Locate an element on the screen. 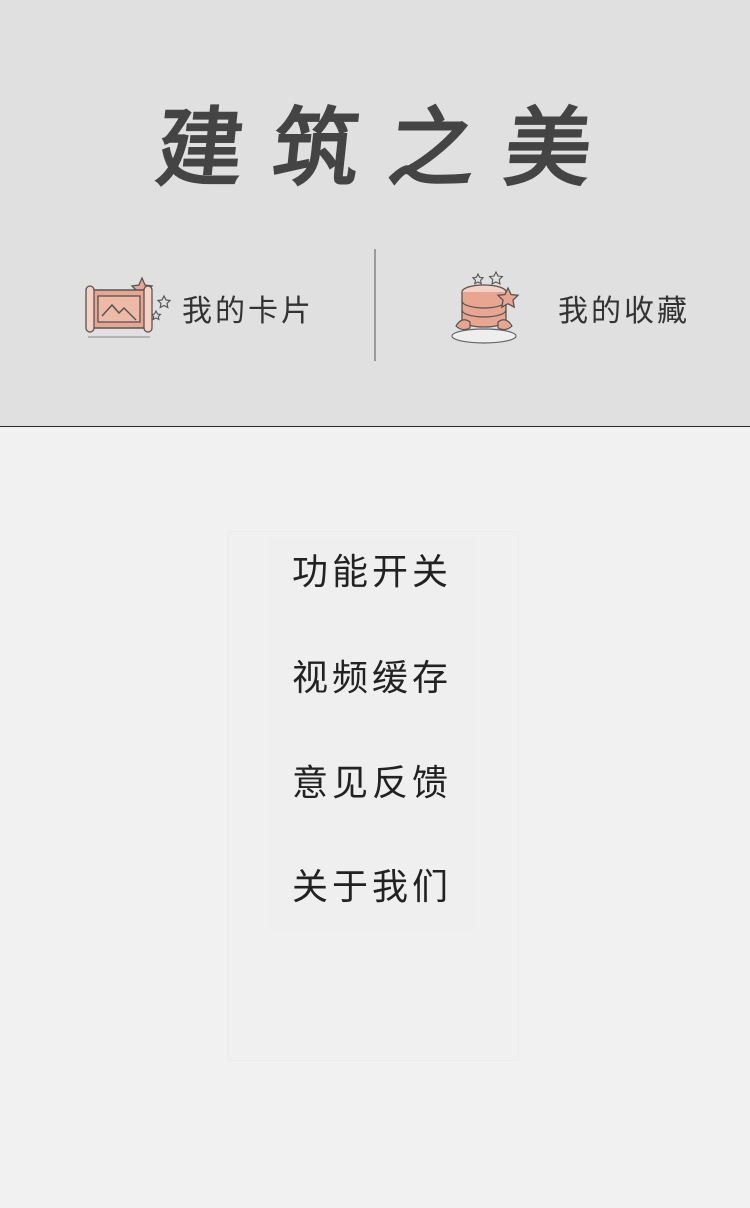  my-favorites-button: 我的收藏 is located at coordinates (570, 308).